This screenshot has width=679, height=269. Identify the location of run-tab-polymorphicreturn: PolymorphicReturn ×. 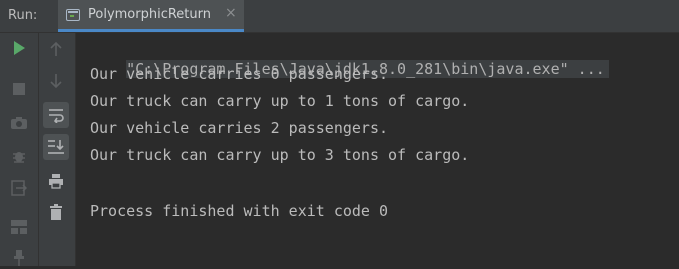
(151, 16).